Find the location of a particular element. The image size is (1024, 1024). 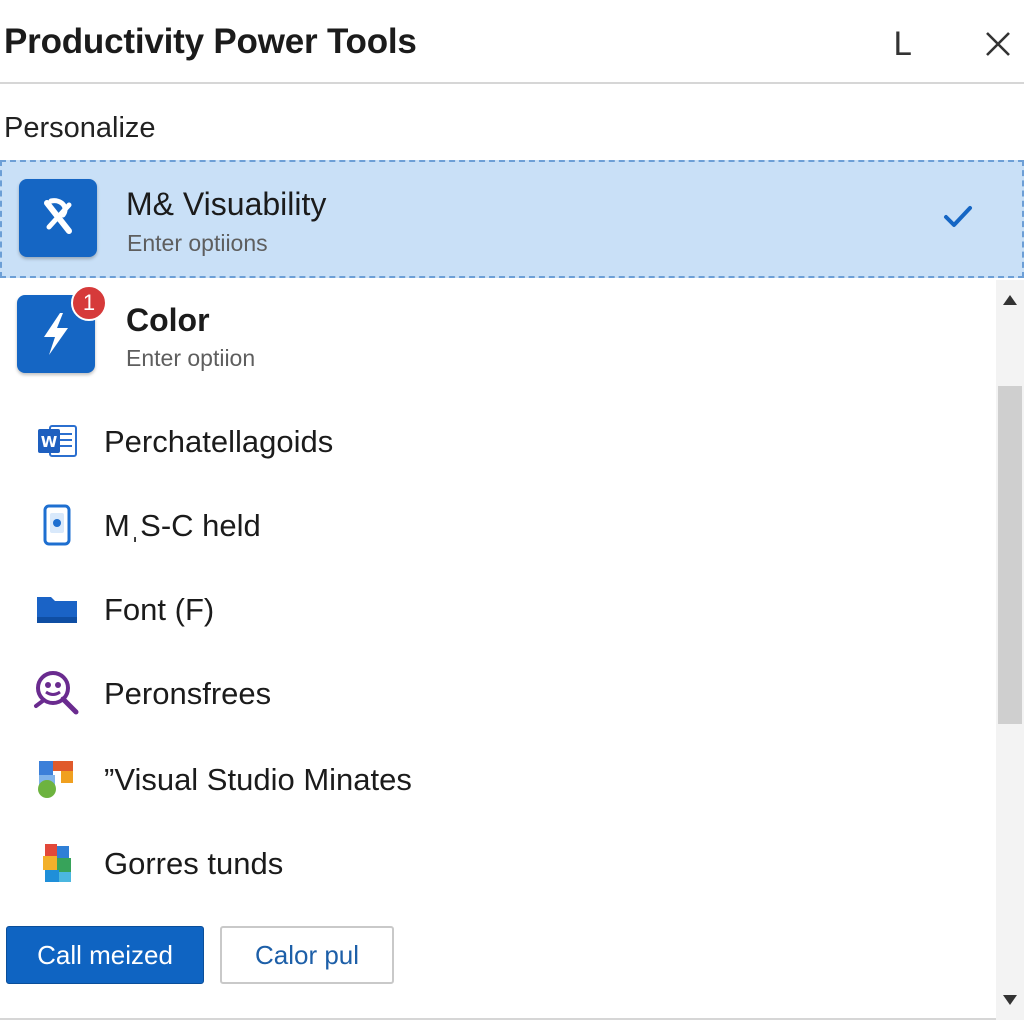

featured-item-visuability: M& Visuability Enter optiions is located at coordinates (512, 219).